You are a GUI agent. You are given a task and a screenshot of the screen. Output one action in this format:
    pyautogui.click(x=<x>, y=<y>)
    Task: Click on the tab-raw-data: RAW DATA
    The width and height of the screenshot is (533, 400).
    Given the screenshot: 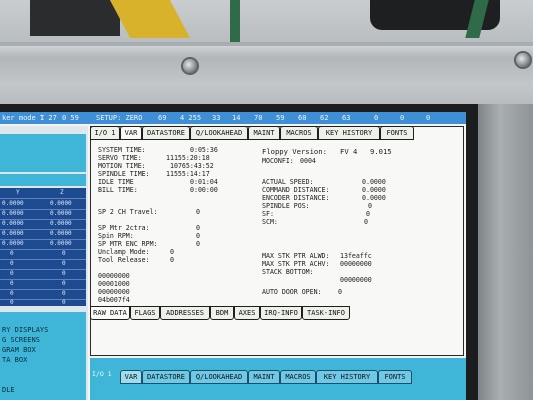 What is the action you would take?
    pyautogui.click(x=110, y=313)
    